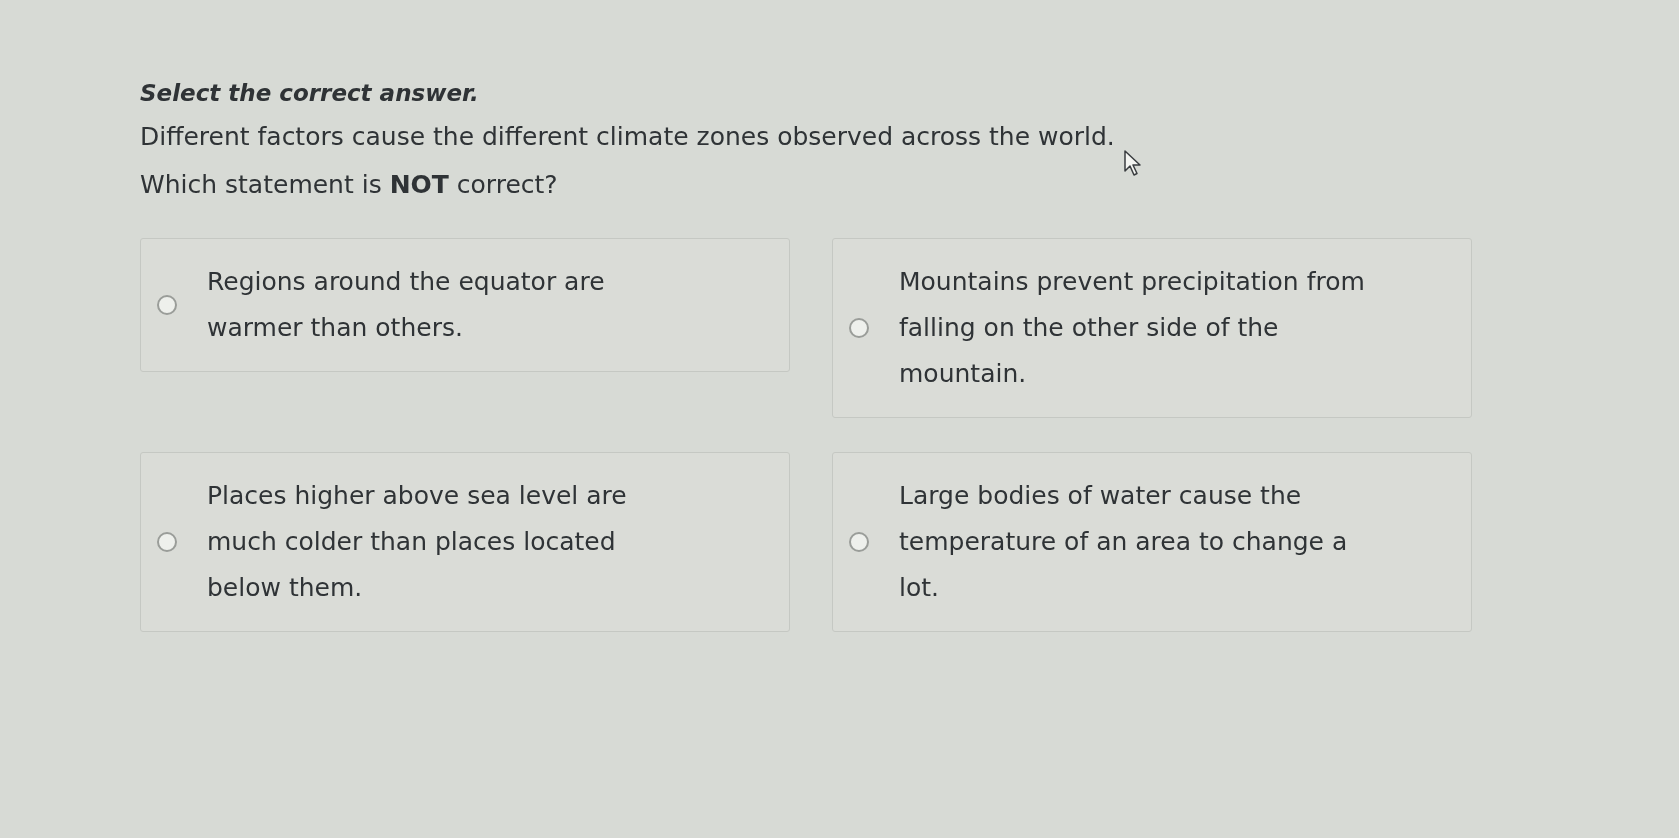 The image size is (1679, 838). What do you see at coordinates (417, 542) in the screenshot?
I see `option-text: Places higher above sea level are much colder than places located below them.` at bounding box center [417, 542].